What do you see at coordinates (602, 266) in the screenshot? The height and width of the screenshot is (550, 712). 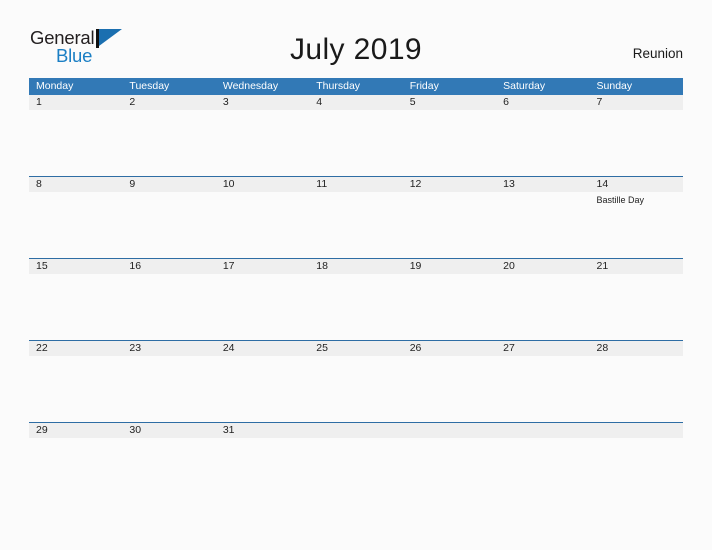 I see `day-number: 21` at bounding box center [602, 266].